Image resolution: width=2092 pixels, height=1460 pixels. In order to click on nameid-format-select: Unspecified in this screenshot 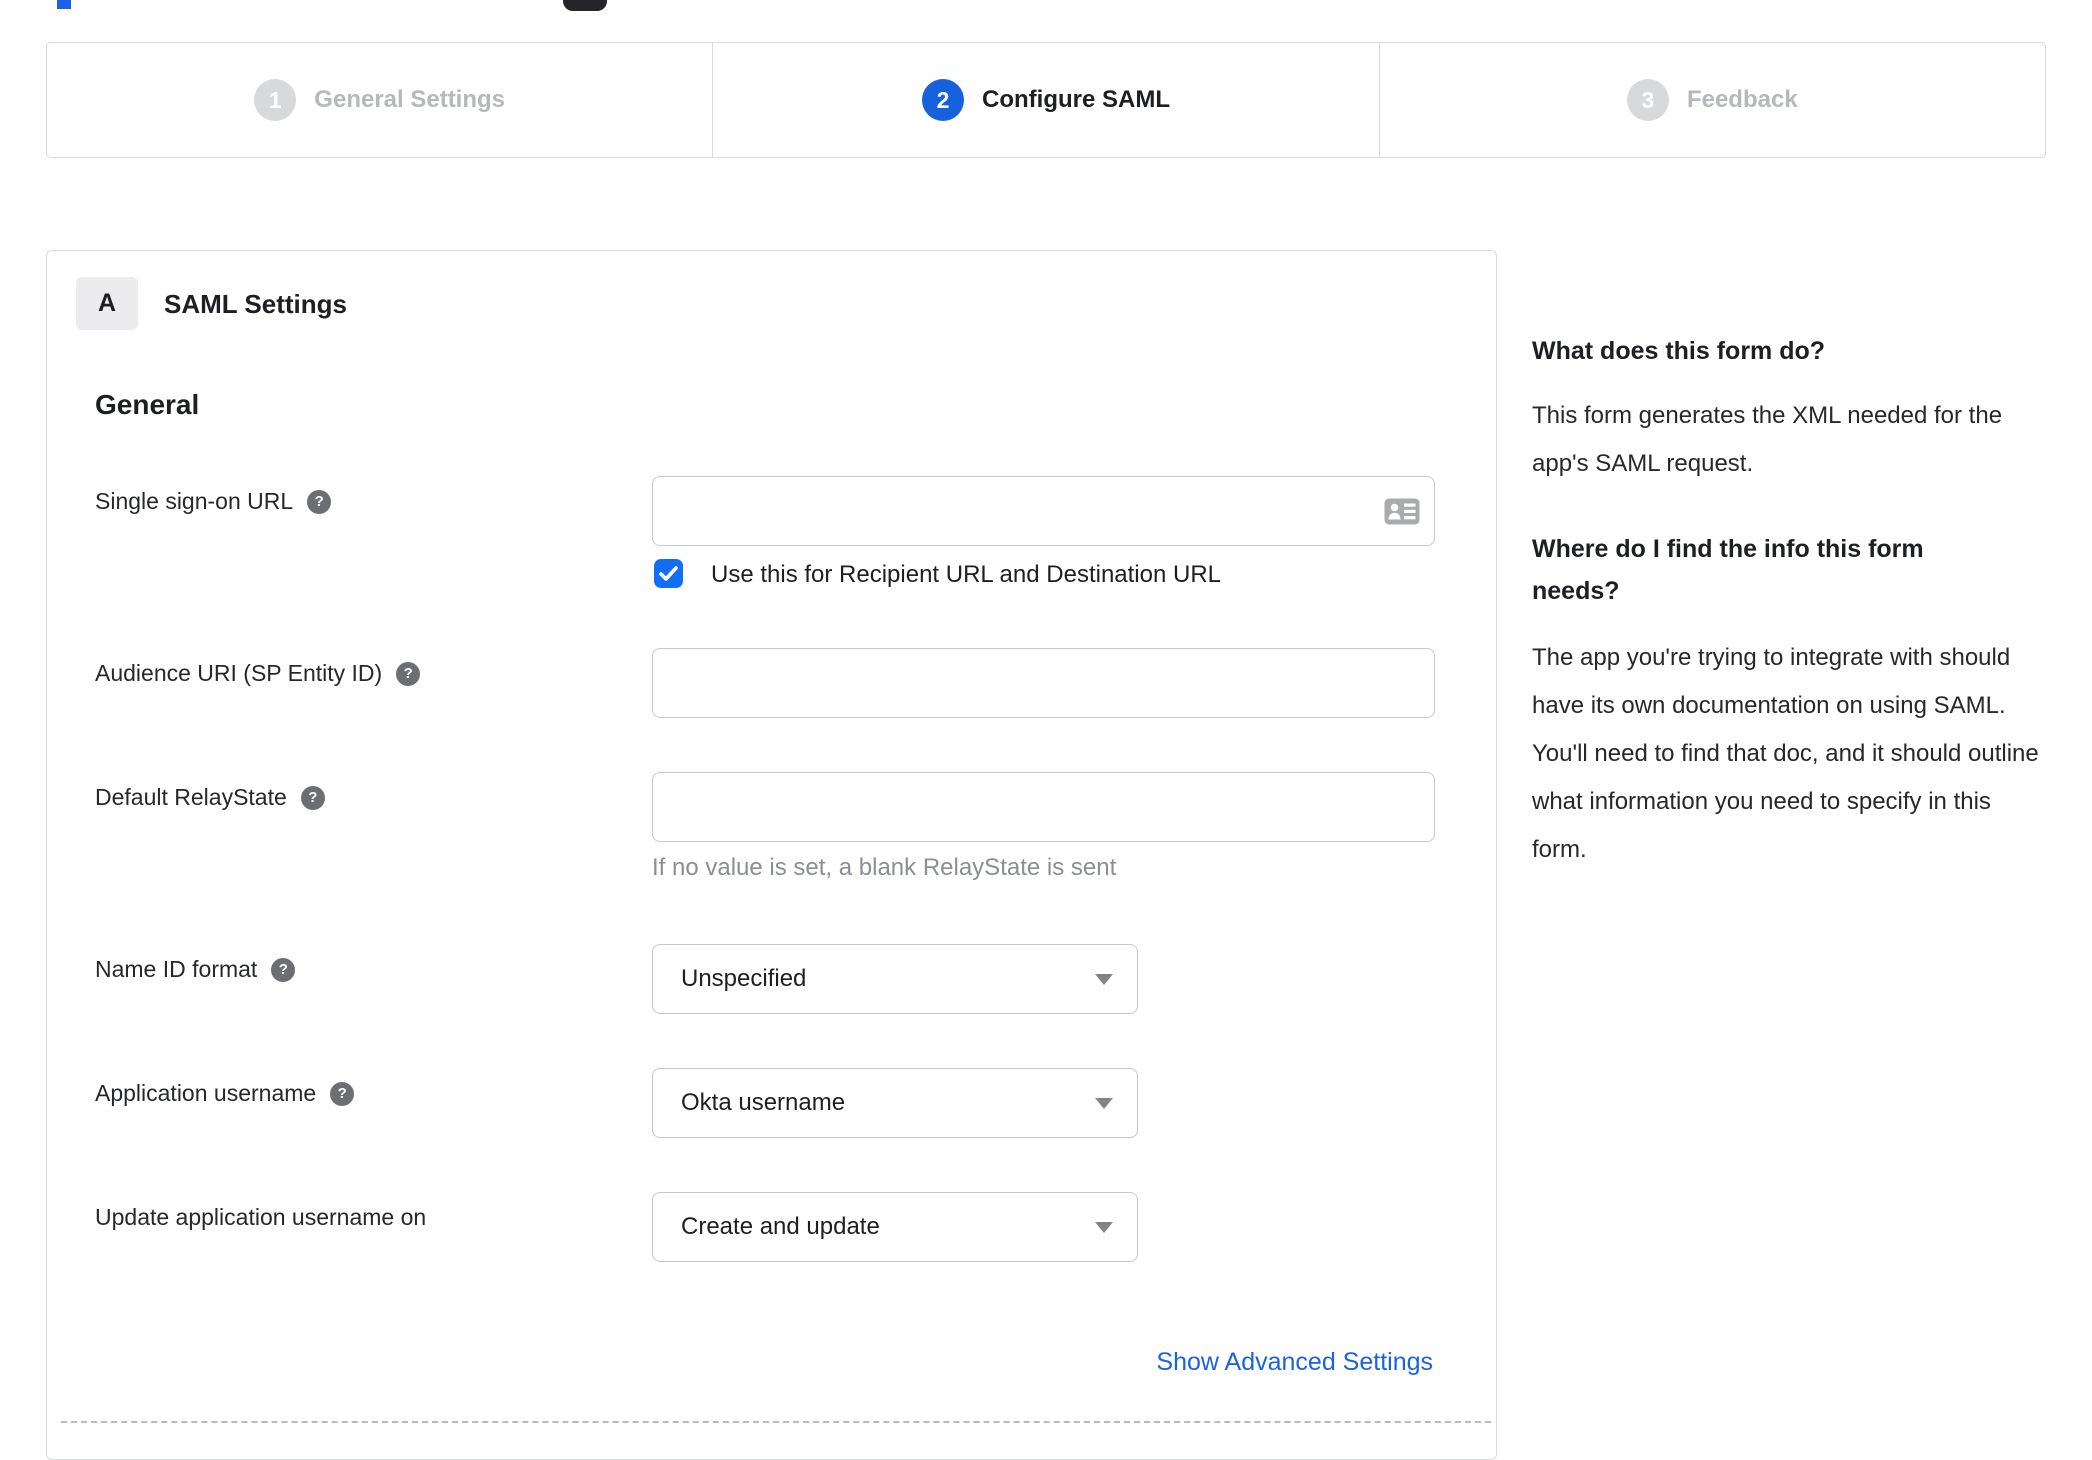, I will do `click(895, 979)`.